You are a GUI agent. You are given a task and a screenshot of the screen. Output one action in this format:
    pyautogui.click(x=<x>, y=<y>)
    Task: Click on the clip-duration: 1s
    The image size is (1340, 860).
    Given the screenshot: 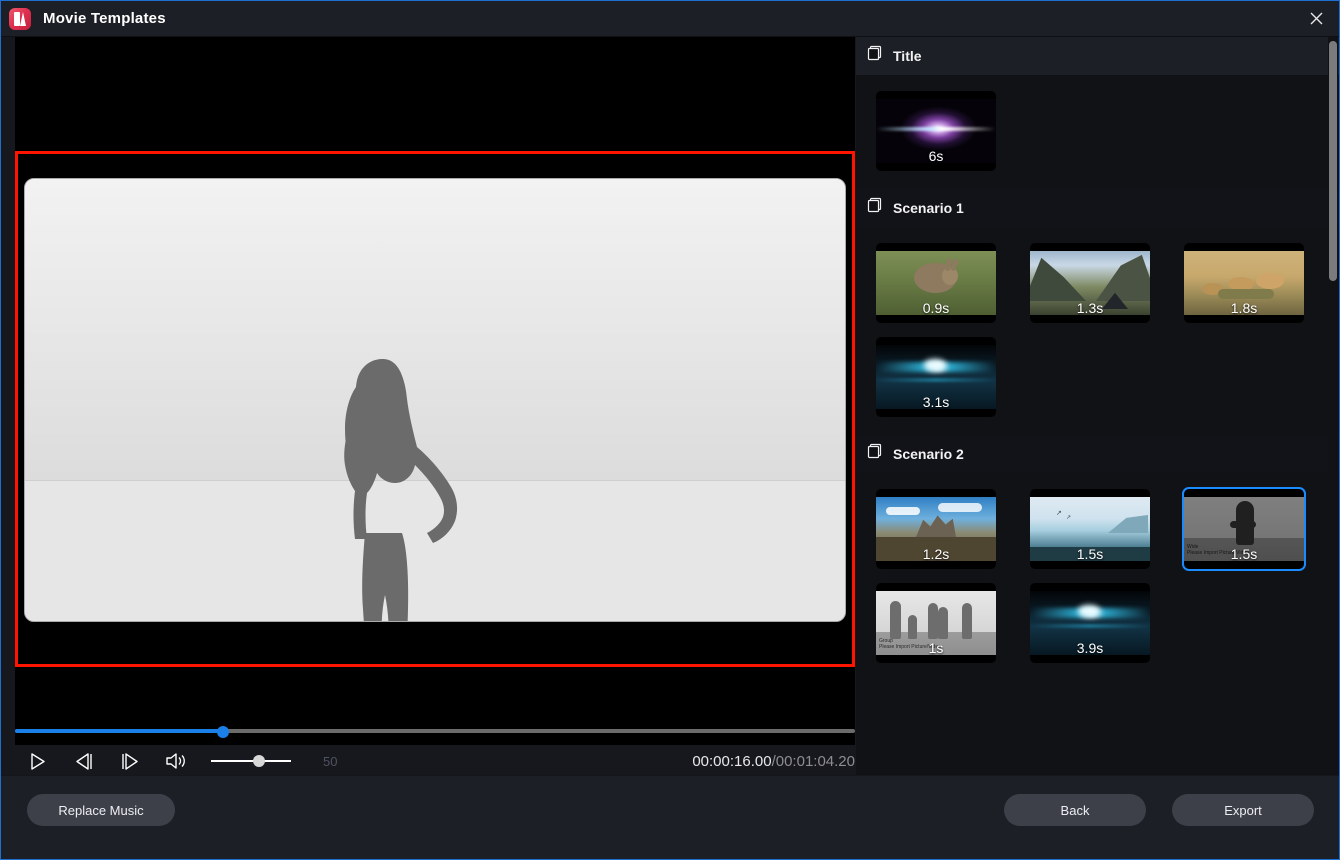 What is the action you would take?
    pyautogui.click(x=936, y=648)
    